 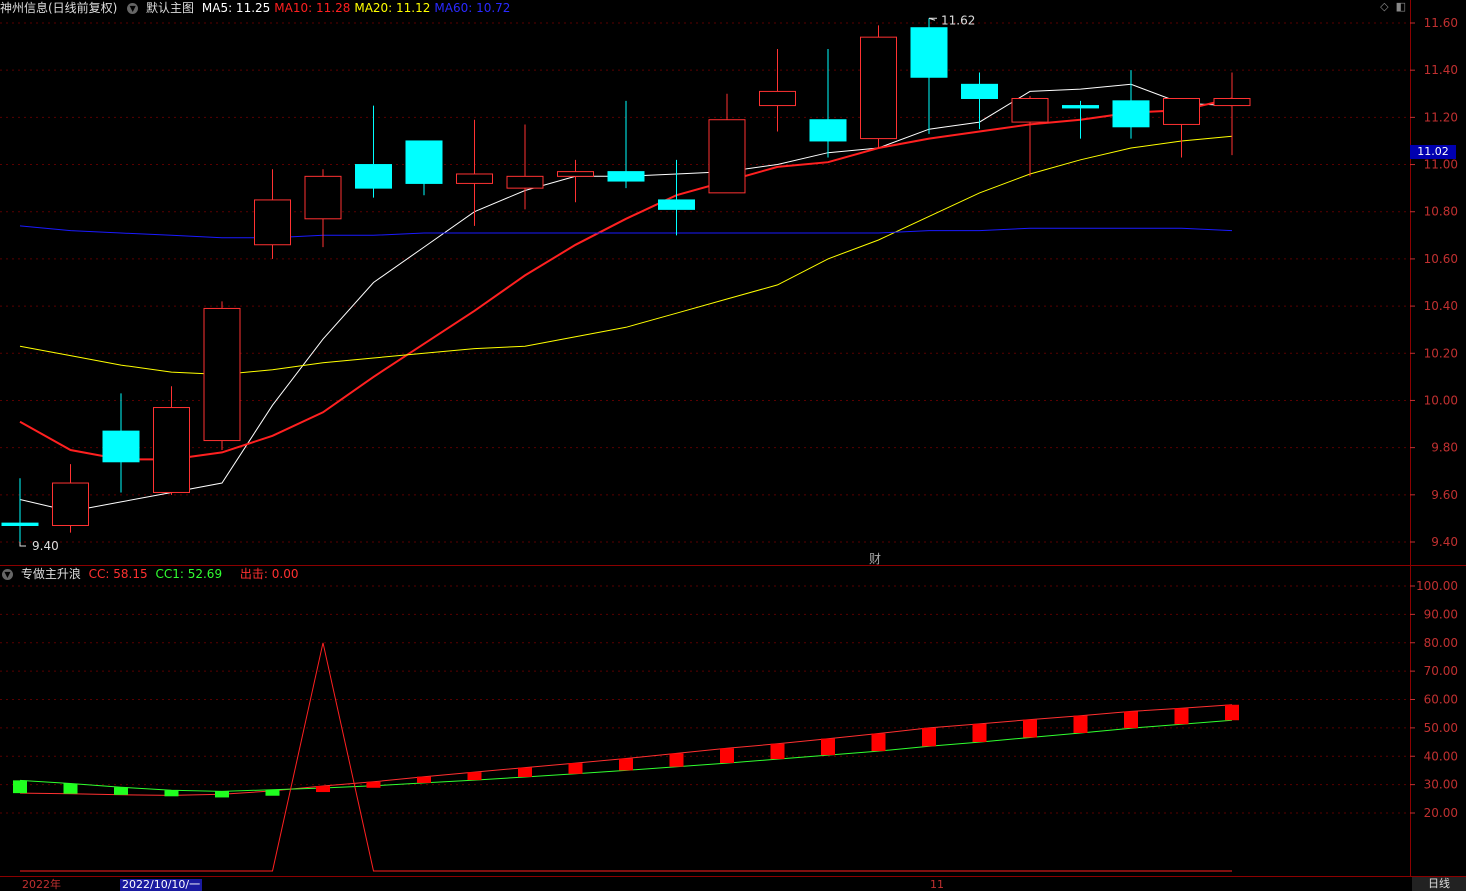 I want to click on finance-icon: 财, so click(x=875, y=558).